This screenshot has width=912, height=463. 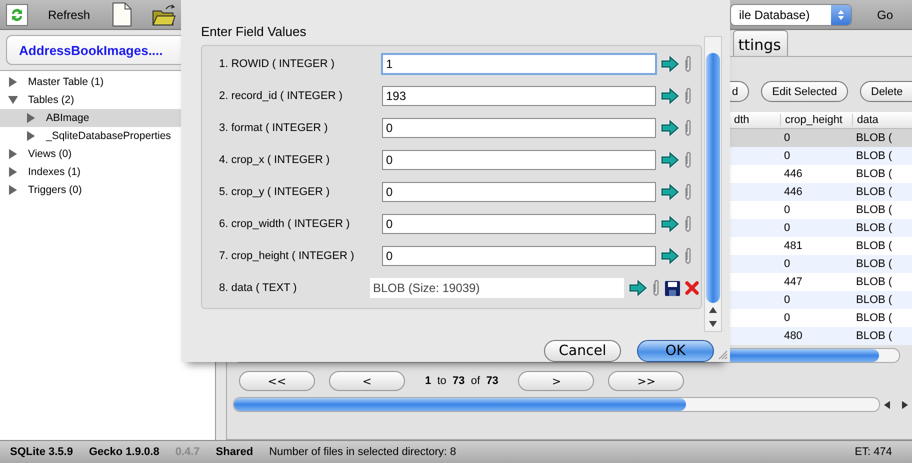 What do you see at coordinates (760, 43) in the screenshot?
I see `tab: ttings` at bounding box center [760, 43].